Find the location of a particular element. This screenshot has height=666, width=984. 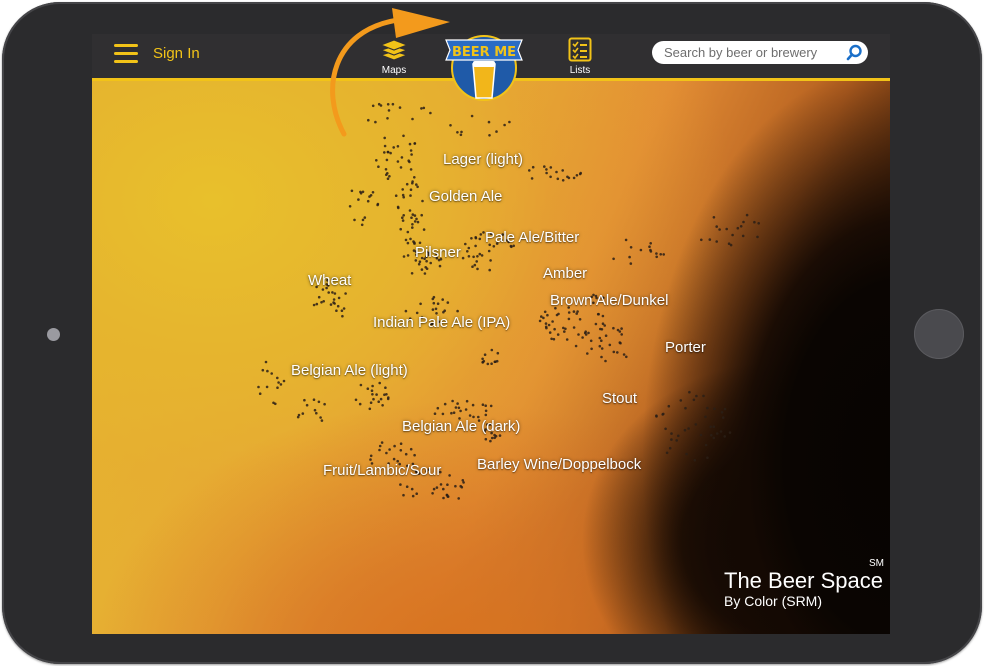

style-label-belgian-light: Belgian Ale (light) is located at coordinates (349, 371).